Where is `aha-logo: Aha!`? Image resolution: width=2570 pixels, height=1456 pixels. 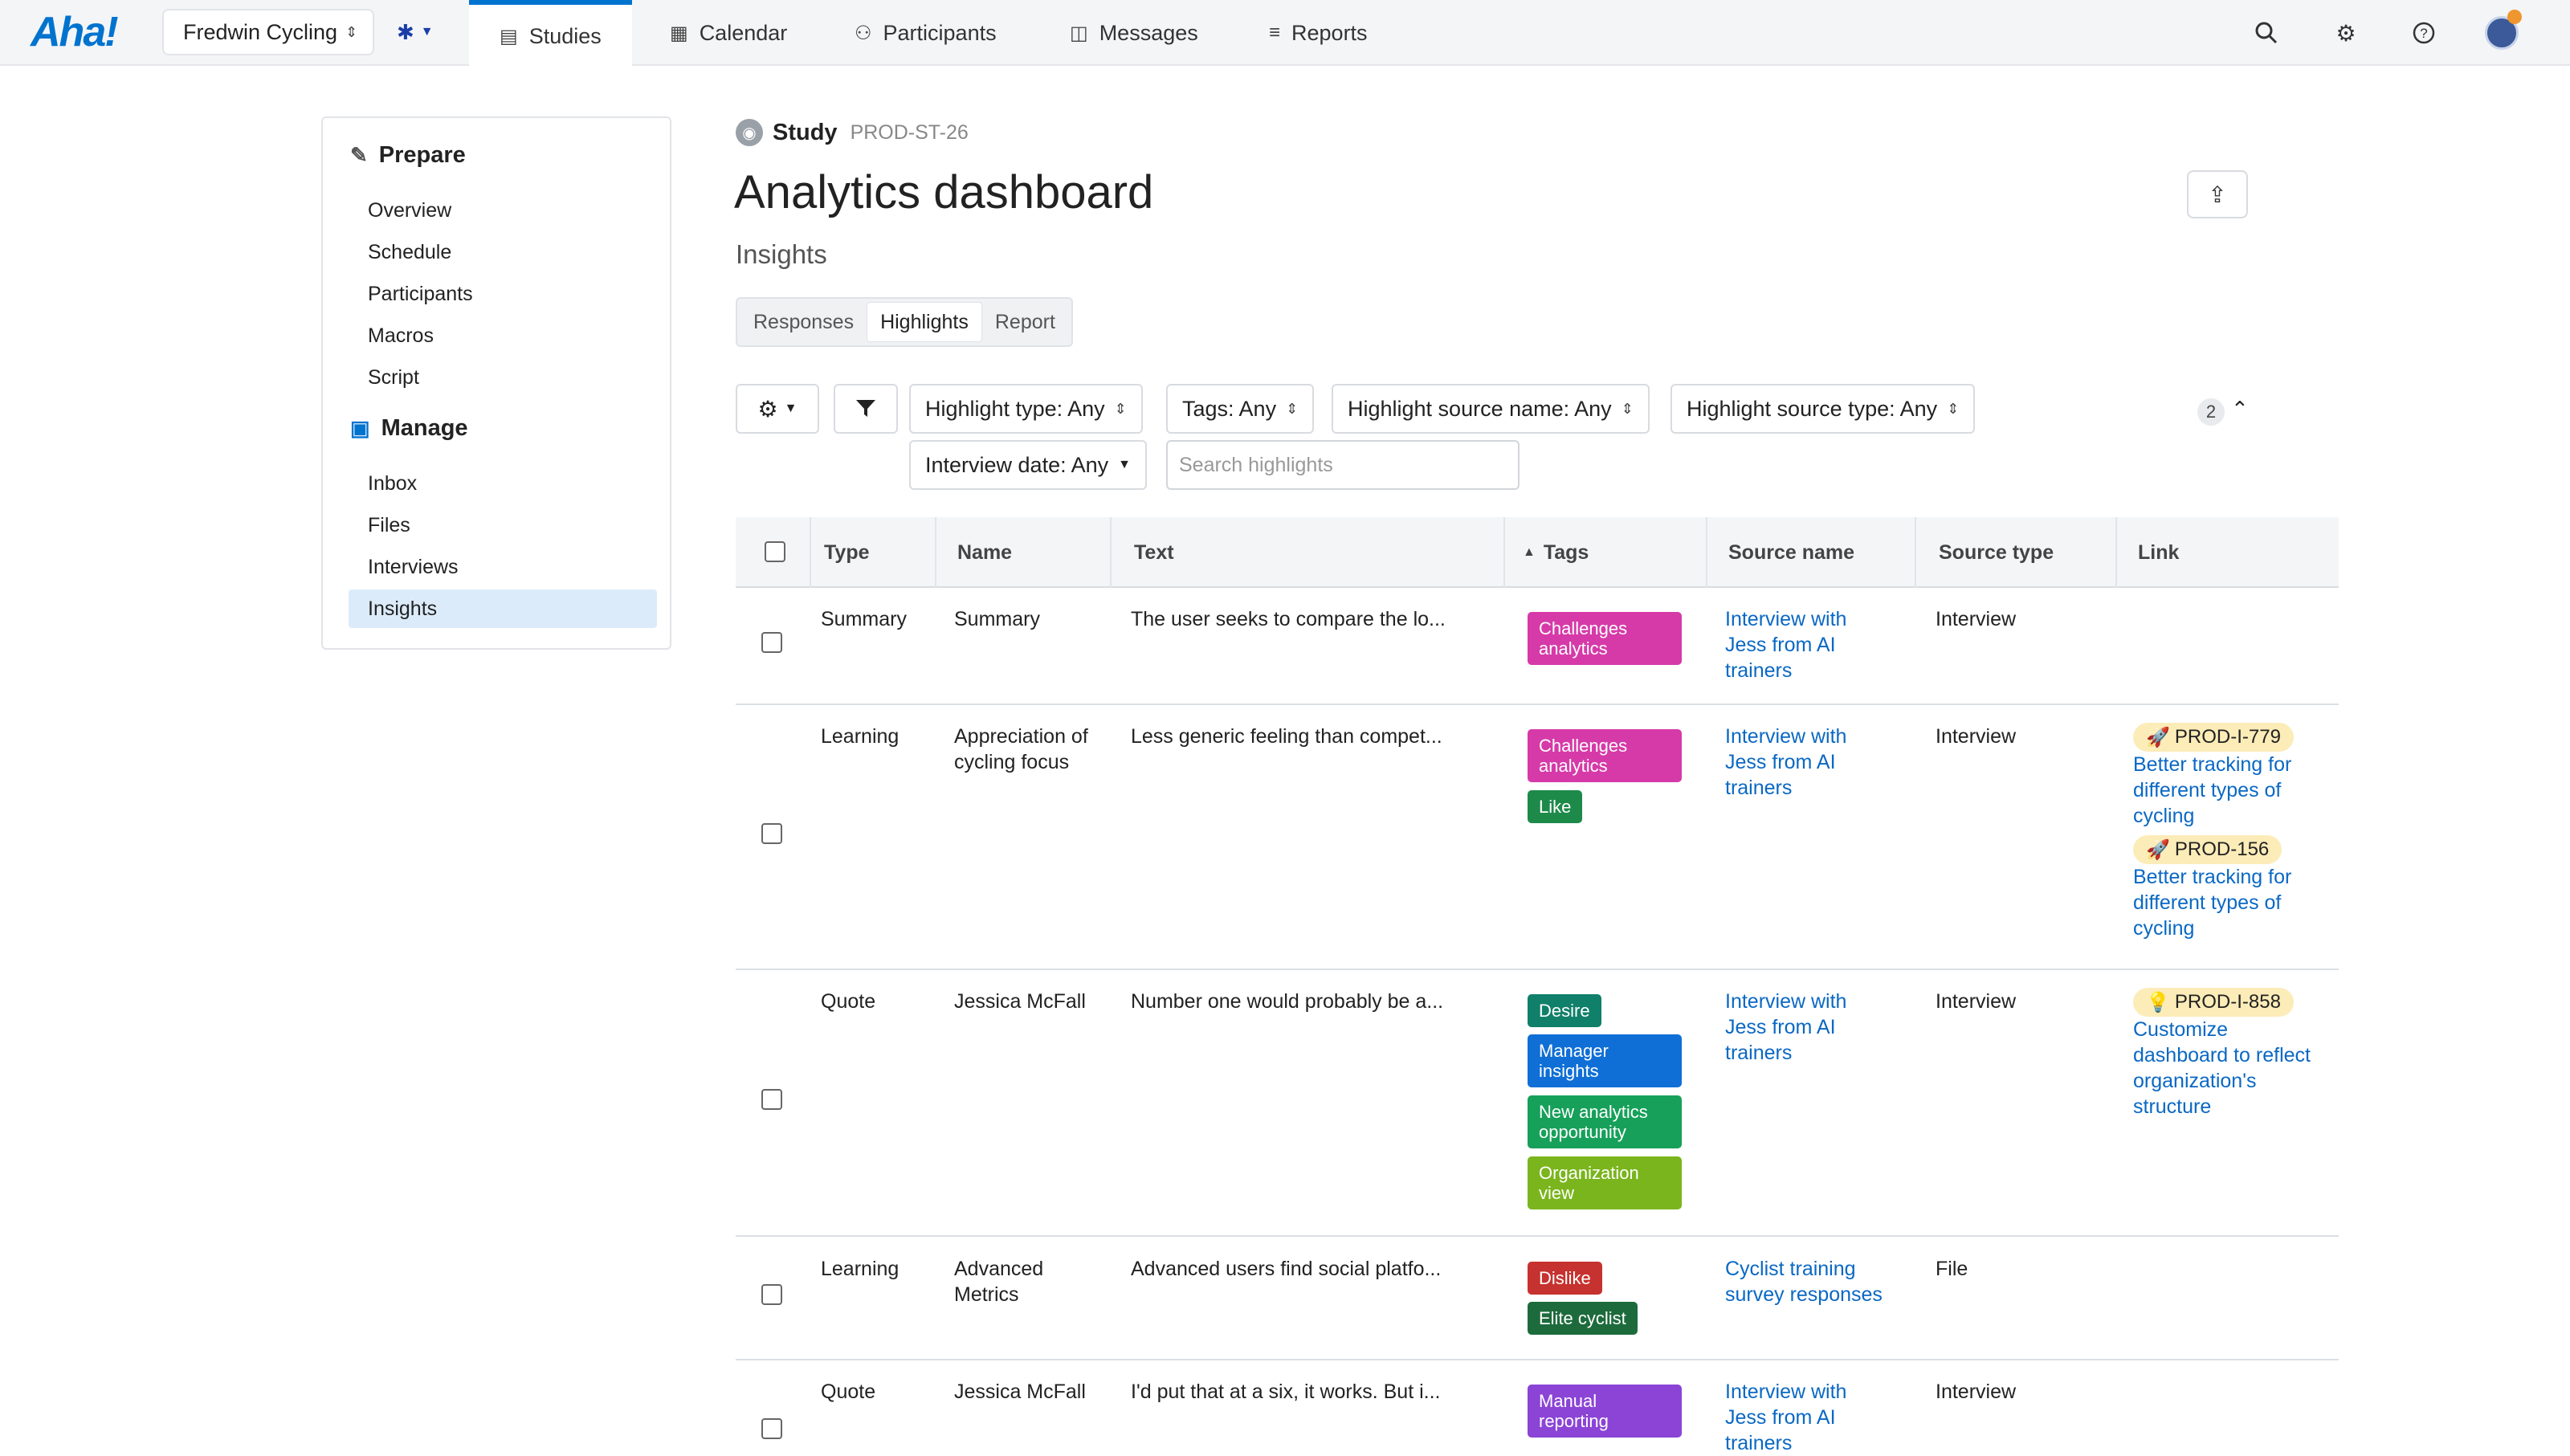 aha-logo: Aha! is located at coordinates (75, 32).